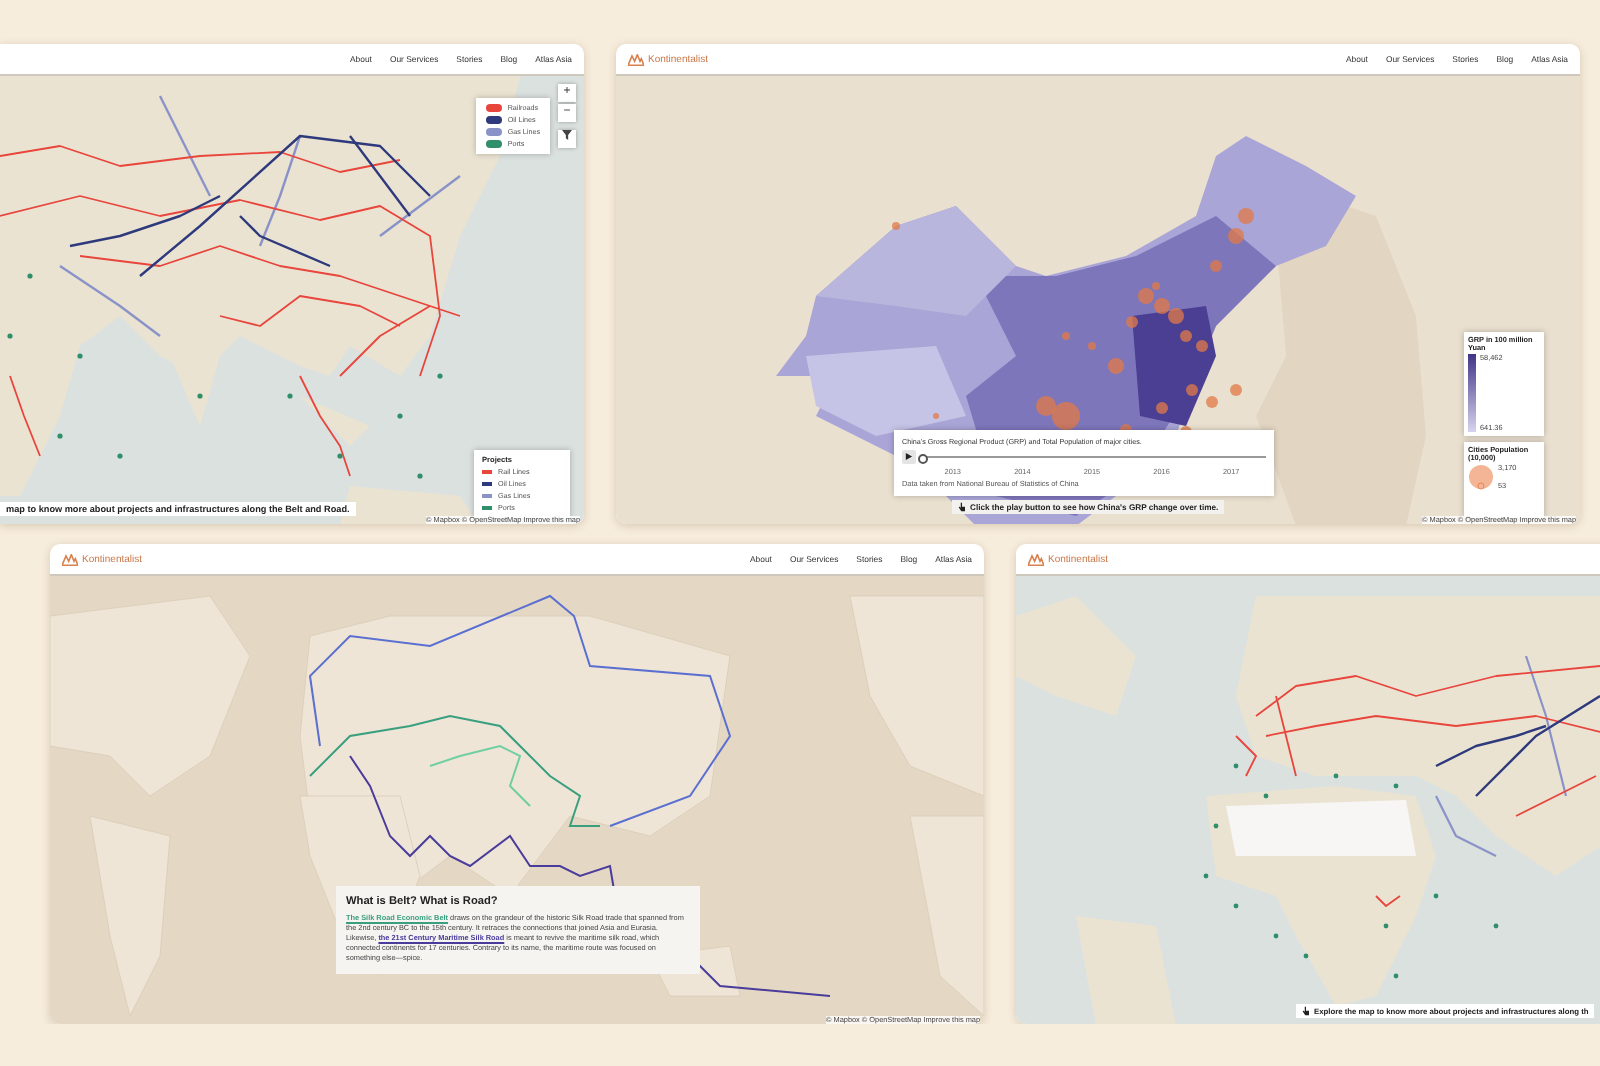 The image size is (1600, 1066). Describe the element at coordinates (909, 457) in the screenshot. I see `play-button` at that location.